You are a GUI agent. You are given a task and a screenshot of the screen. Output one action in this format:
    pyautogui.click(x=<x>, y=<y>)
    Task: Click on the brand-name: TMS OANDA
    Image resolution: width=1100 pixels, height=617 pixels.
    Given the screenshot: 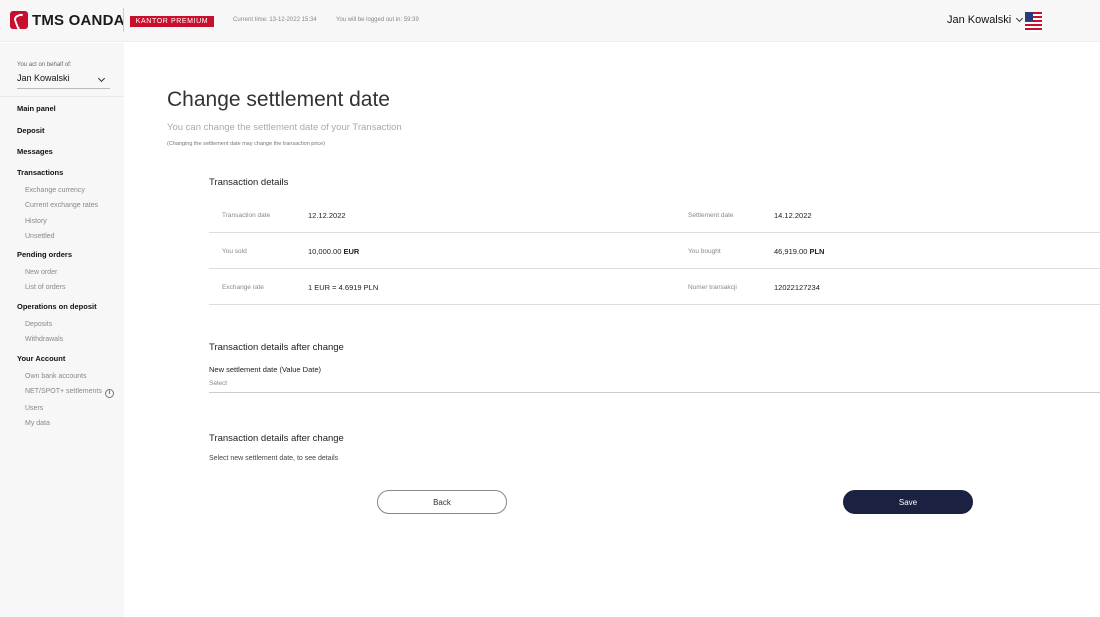 What is the action you would take?
    pyautogui.click(x=78, y=20)
    